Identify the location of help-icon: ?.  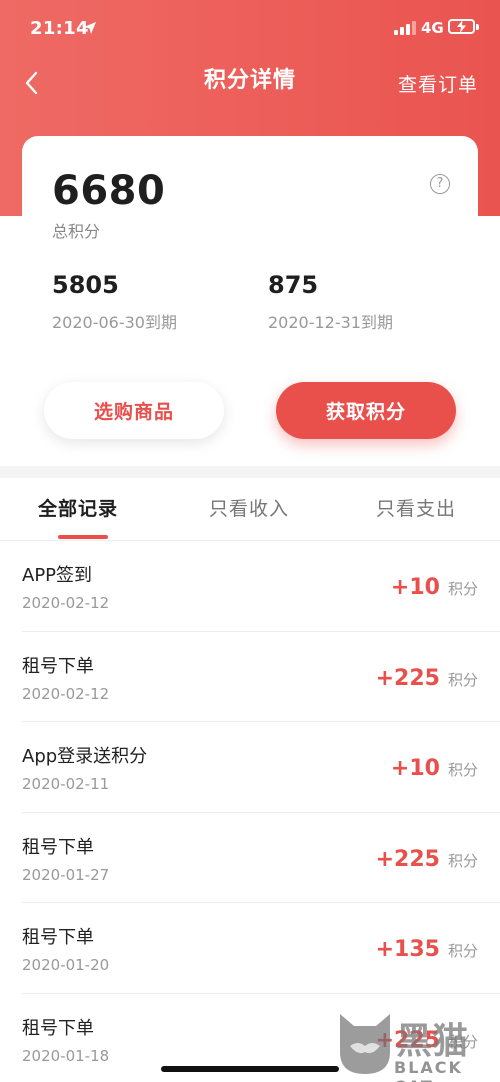
(440, 184).